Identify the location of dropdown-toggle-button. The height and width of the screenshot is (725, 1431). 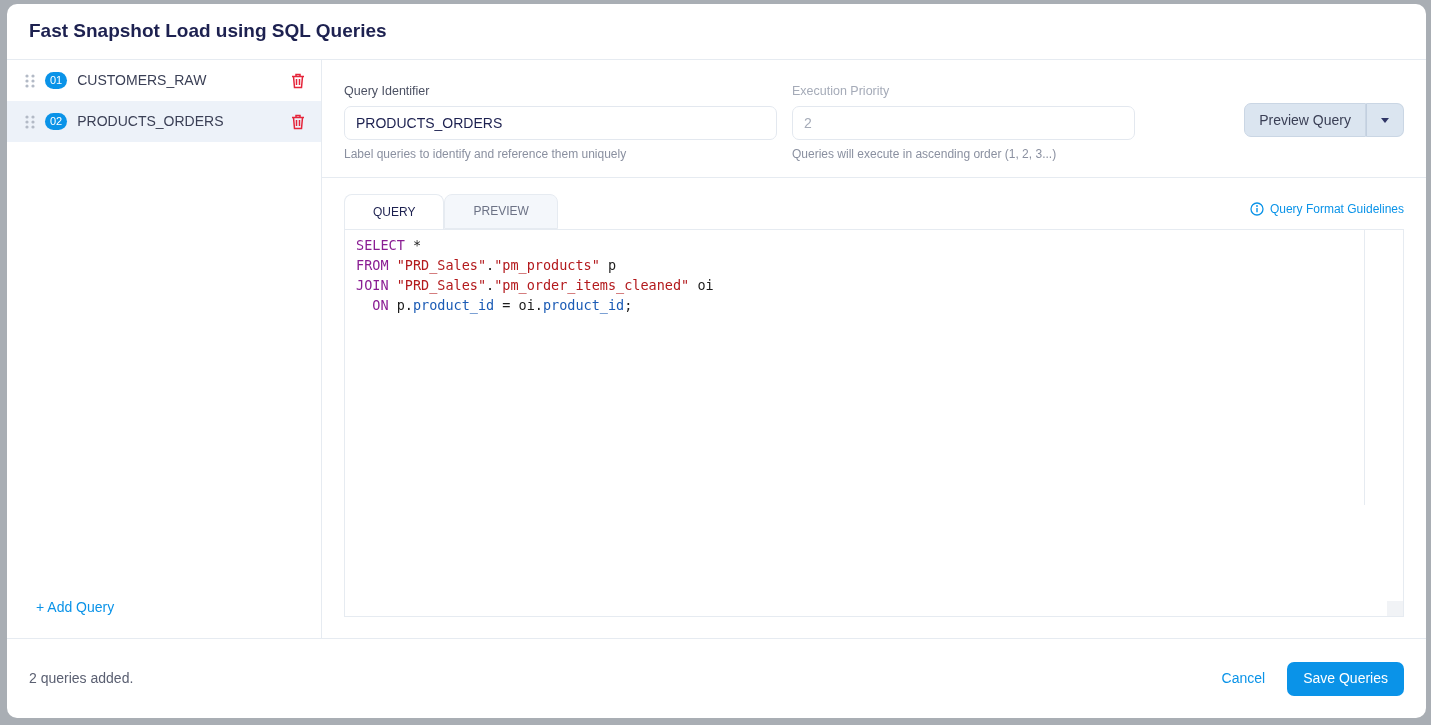
(1385, 120).